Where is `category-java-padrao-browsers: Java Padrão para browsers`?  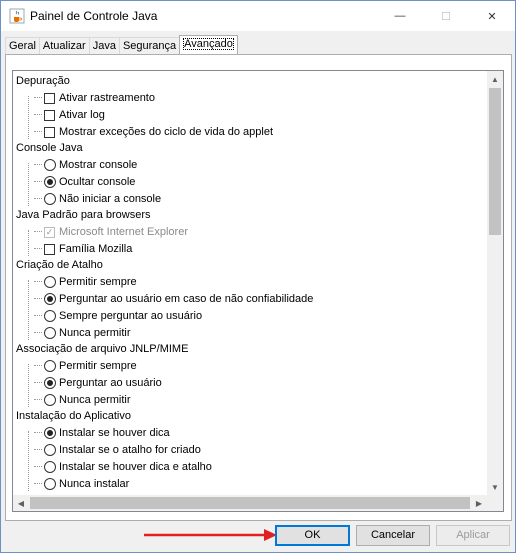 category-java-padrao-browsers: Java Padrão para browsers is located at coordinates (83, 215).